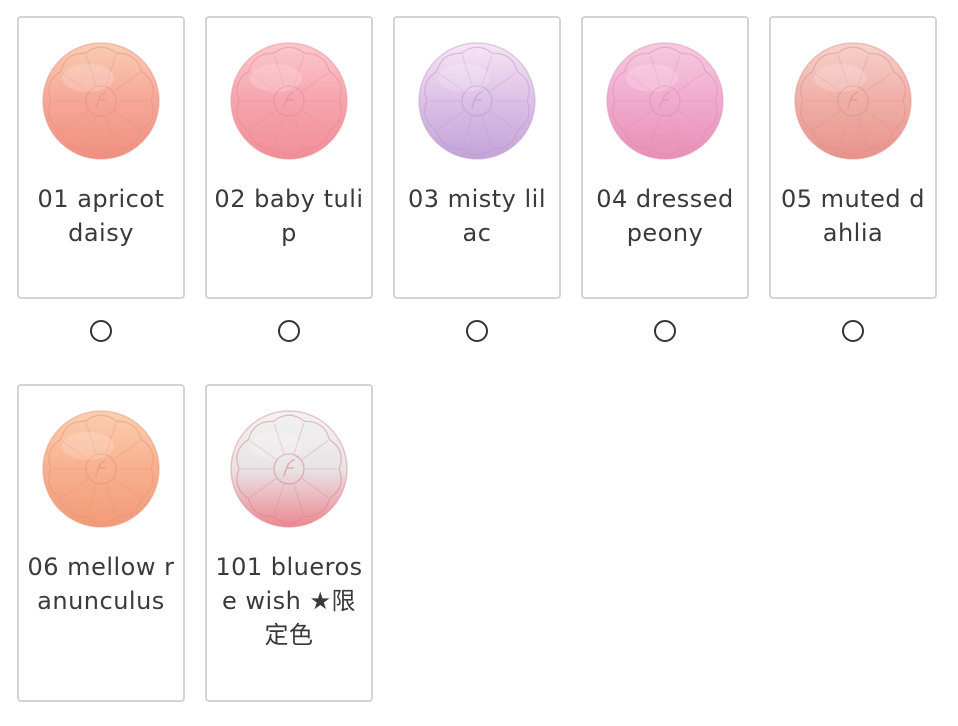 The height and width of the screenshot is (726, 958). I want to click on shade-option-01: 01 apricot daisy, so click(101, 179).